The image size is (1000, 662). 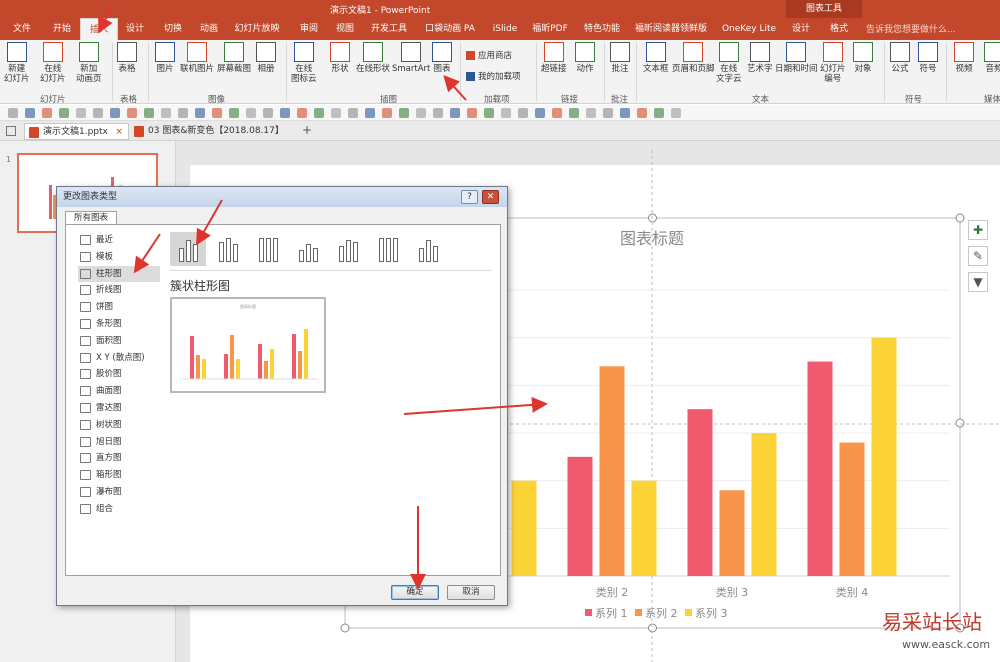 I want to click on area-chart-icon, so click(x=85, y=340).